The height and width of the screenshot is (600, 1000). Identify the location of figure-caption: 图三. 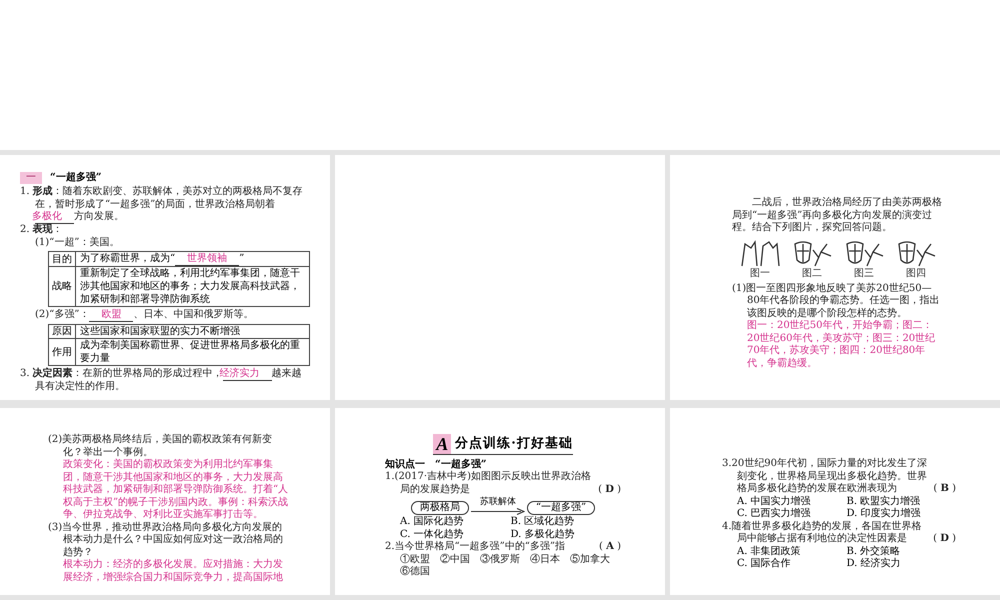
(864, 274).